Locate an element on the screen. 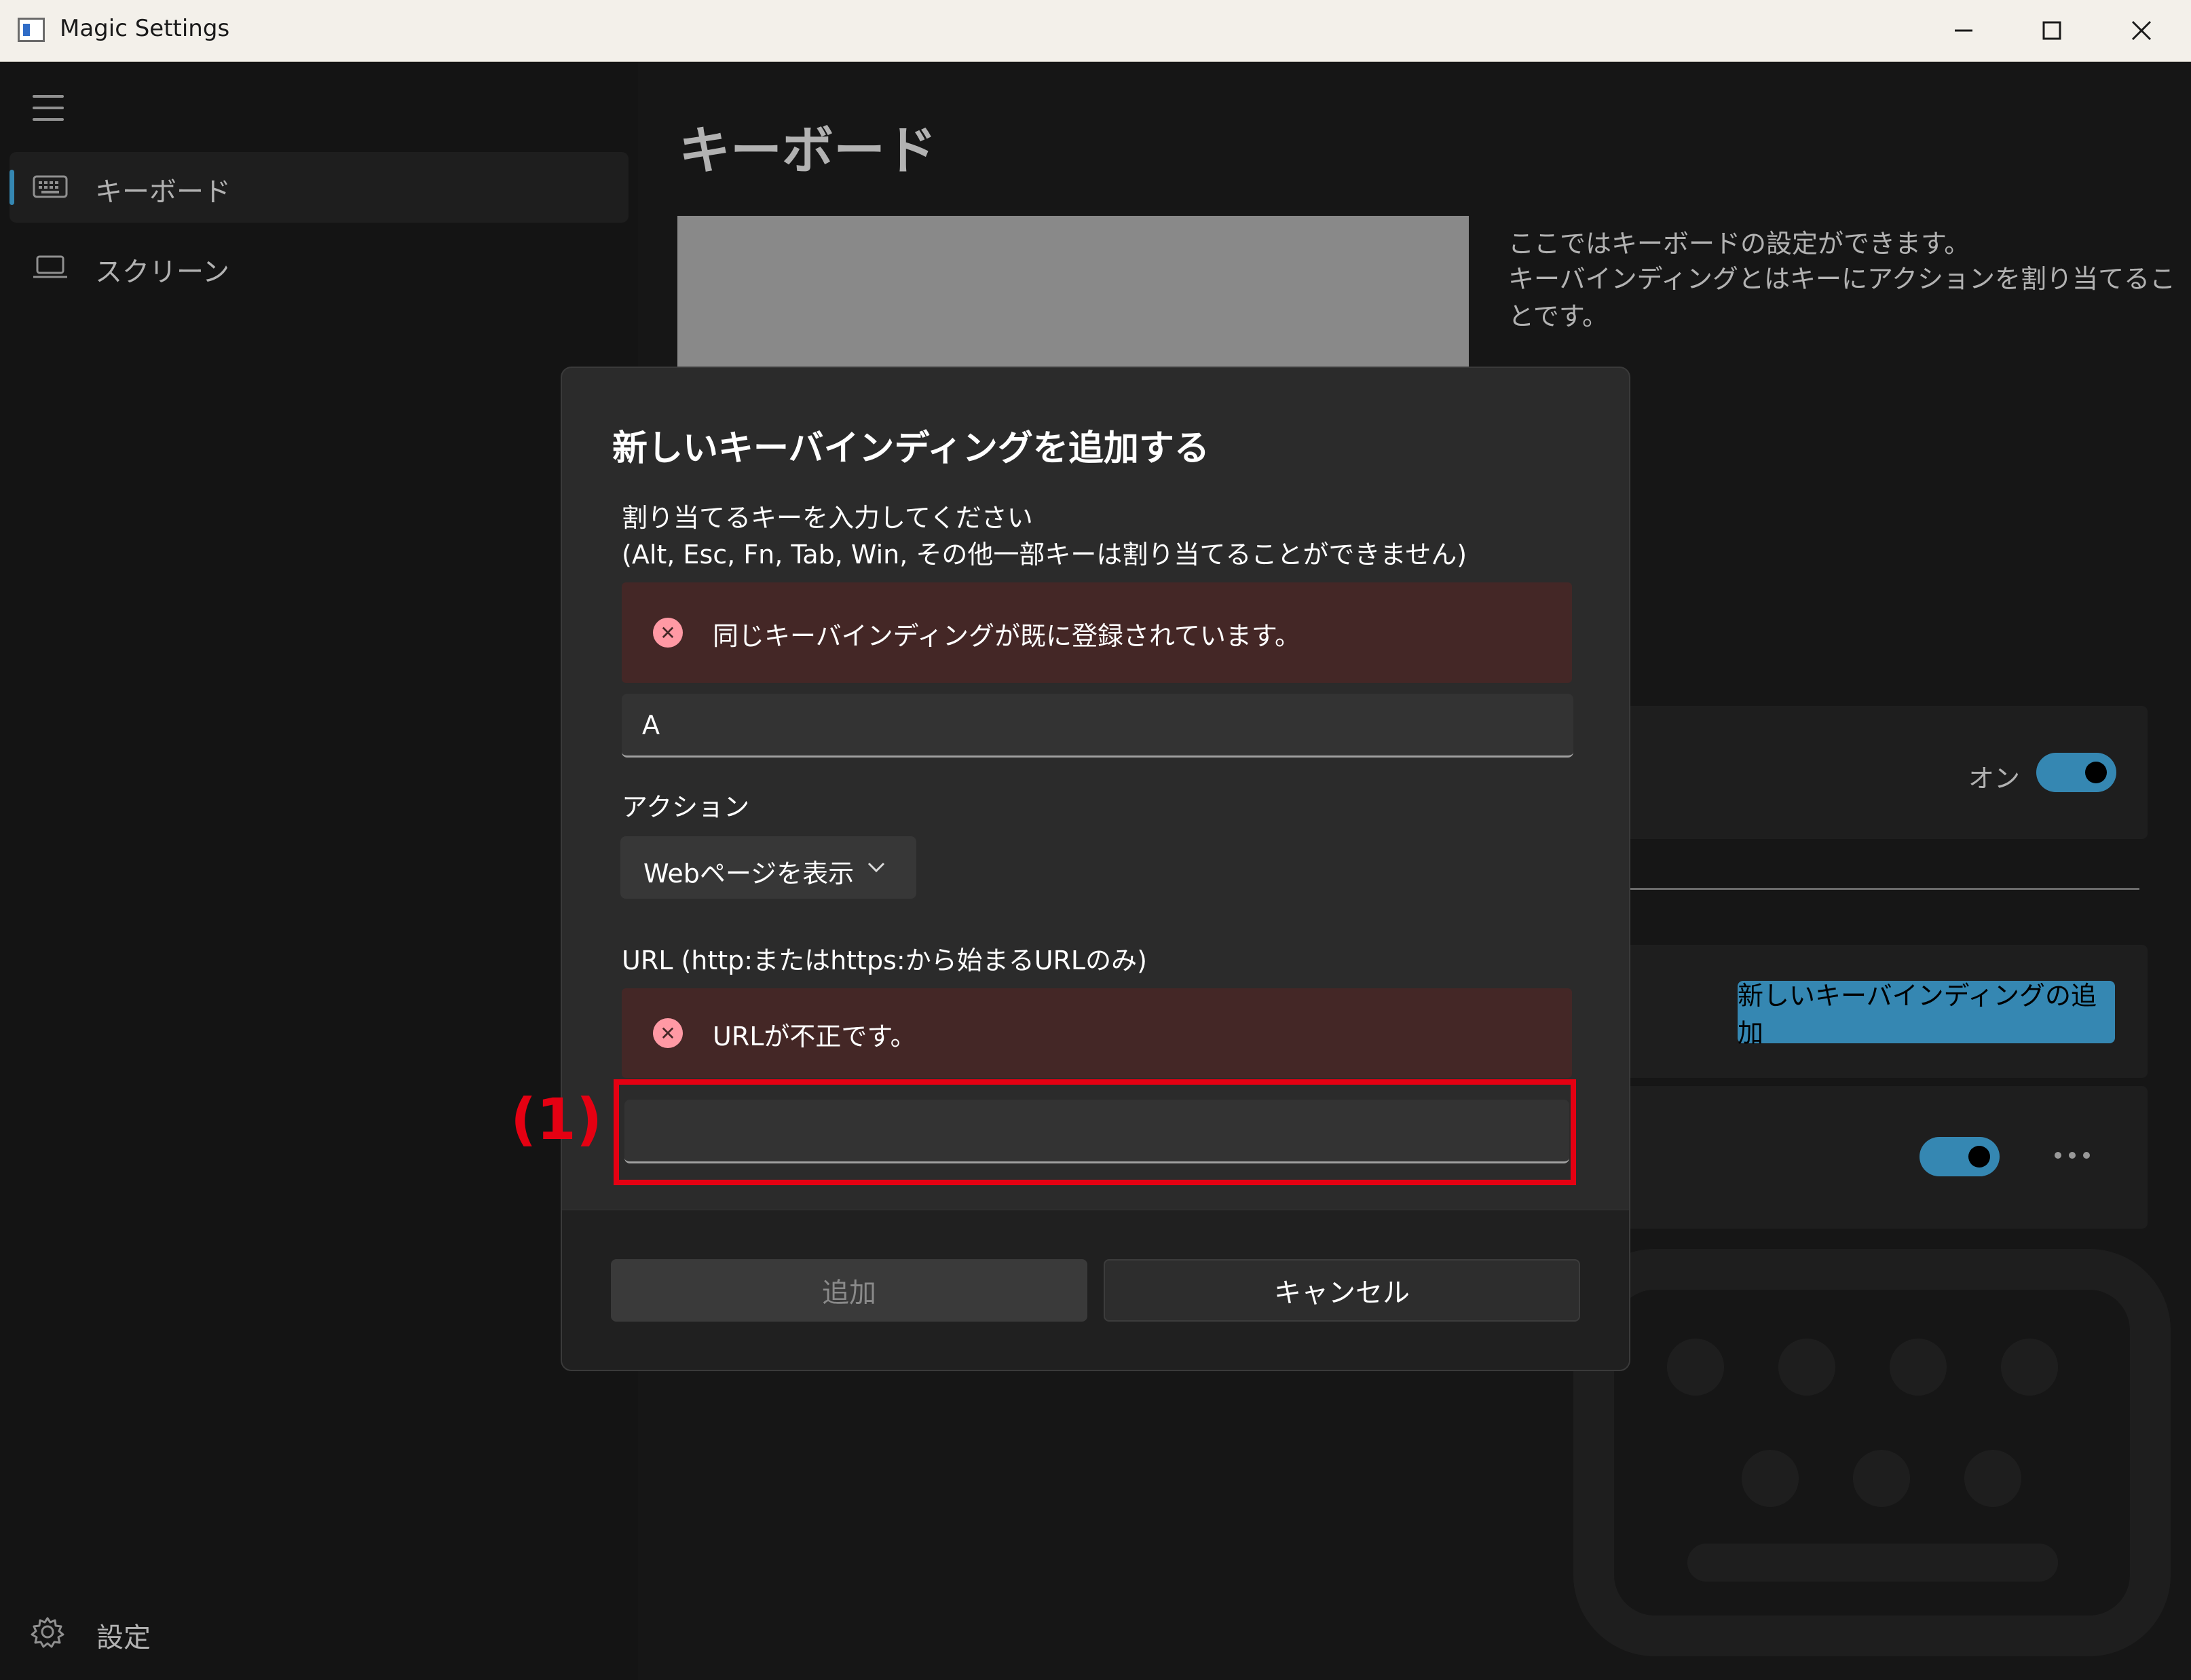  key-input-value: A is located at coordinates (651, 725).